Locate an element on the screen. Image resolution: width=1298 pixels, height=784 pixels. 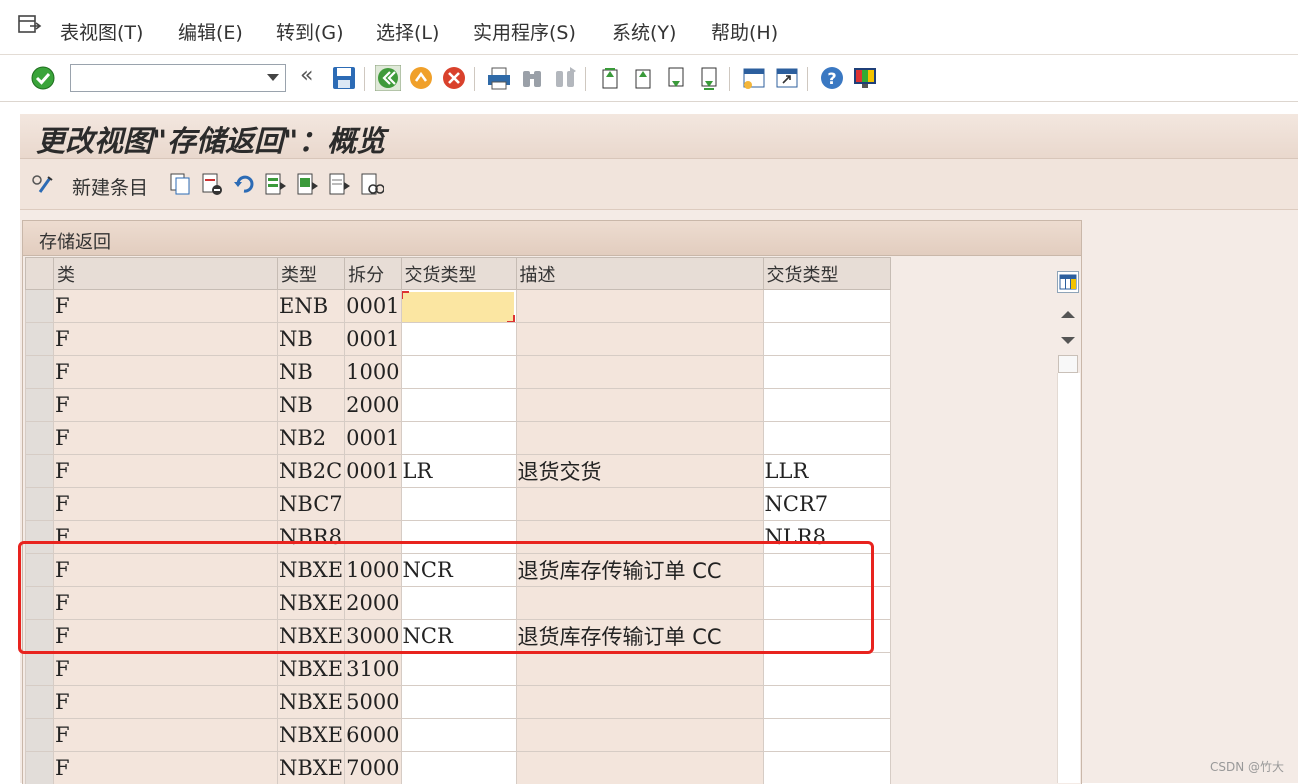
scroll-thumb is located at coordinates (1068, 364).